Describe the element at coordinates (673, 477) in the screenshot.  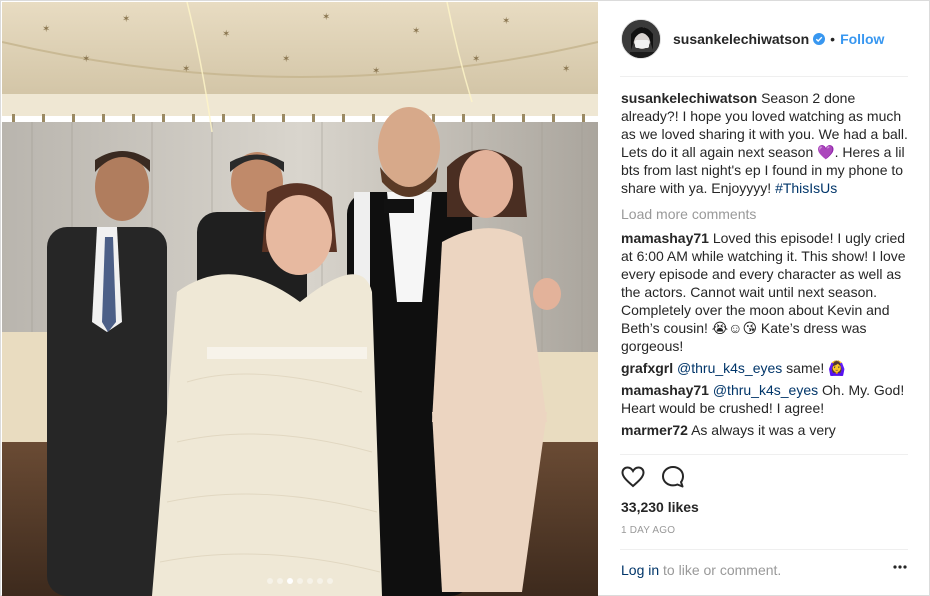
I see `comment-icon` at that location.